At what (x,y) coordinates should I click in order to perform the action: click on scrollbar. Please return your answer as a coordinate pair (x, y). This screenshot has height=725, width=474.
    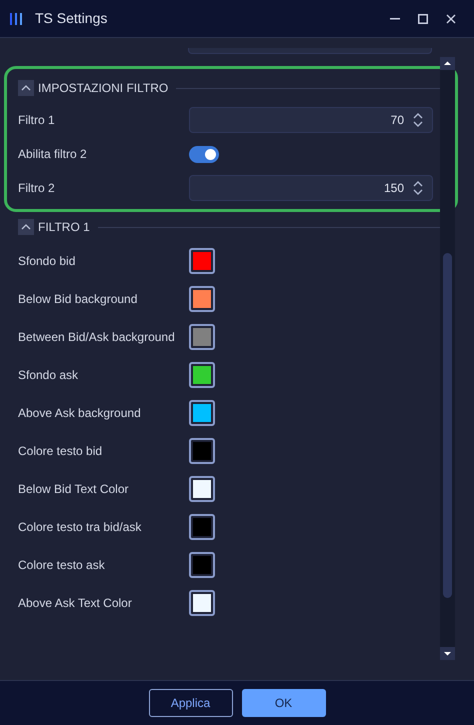
    Looking at the image, I should click on (447, 358).